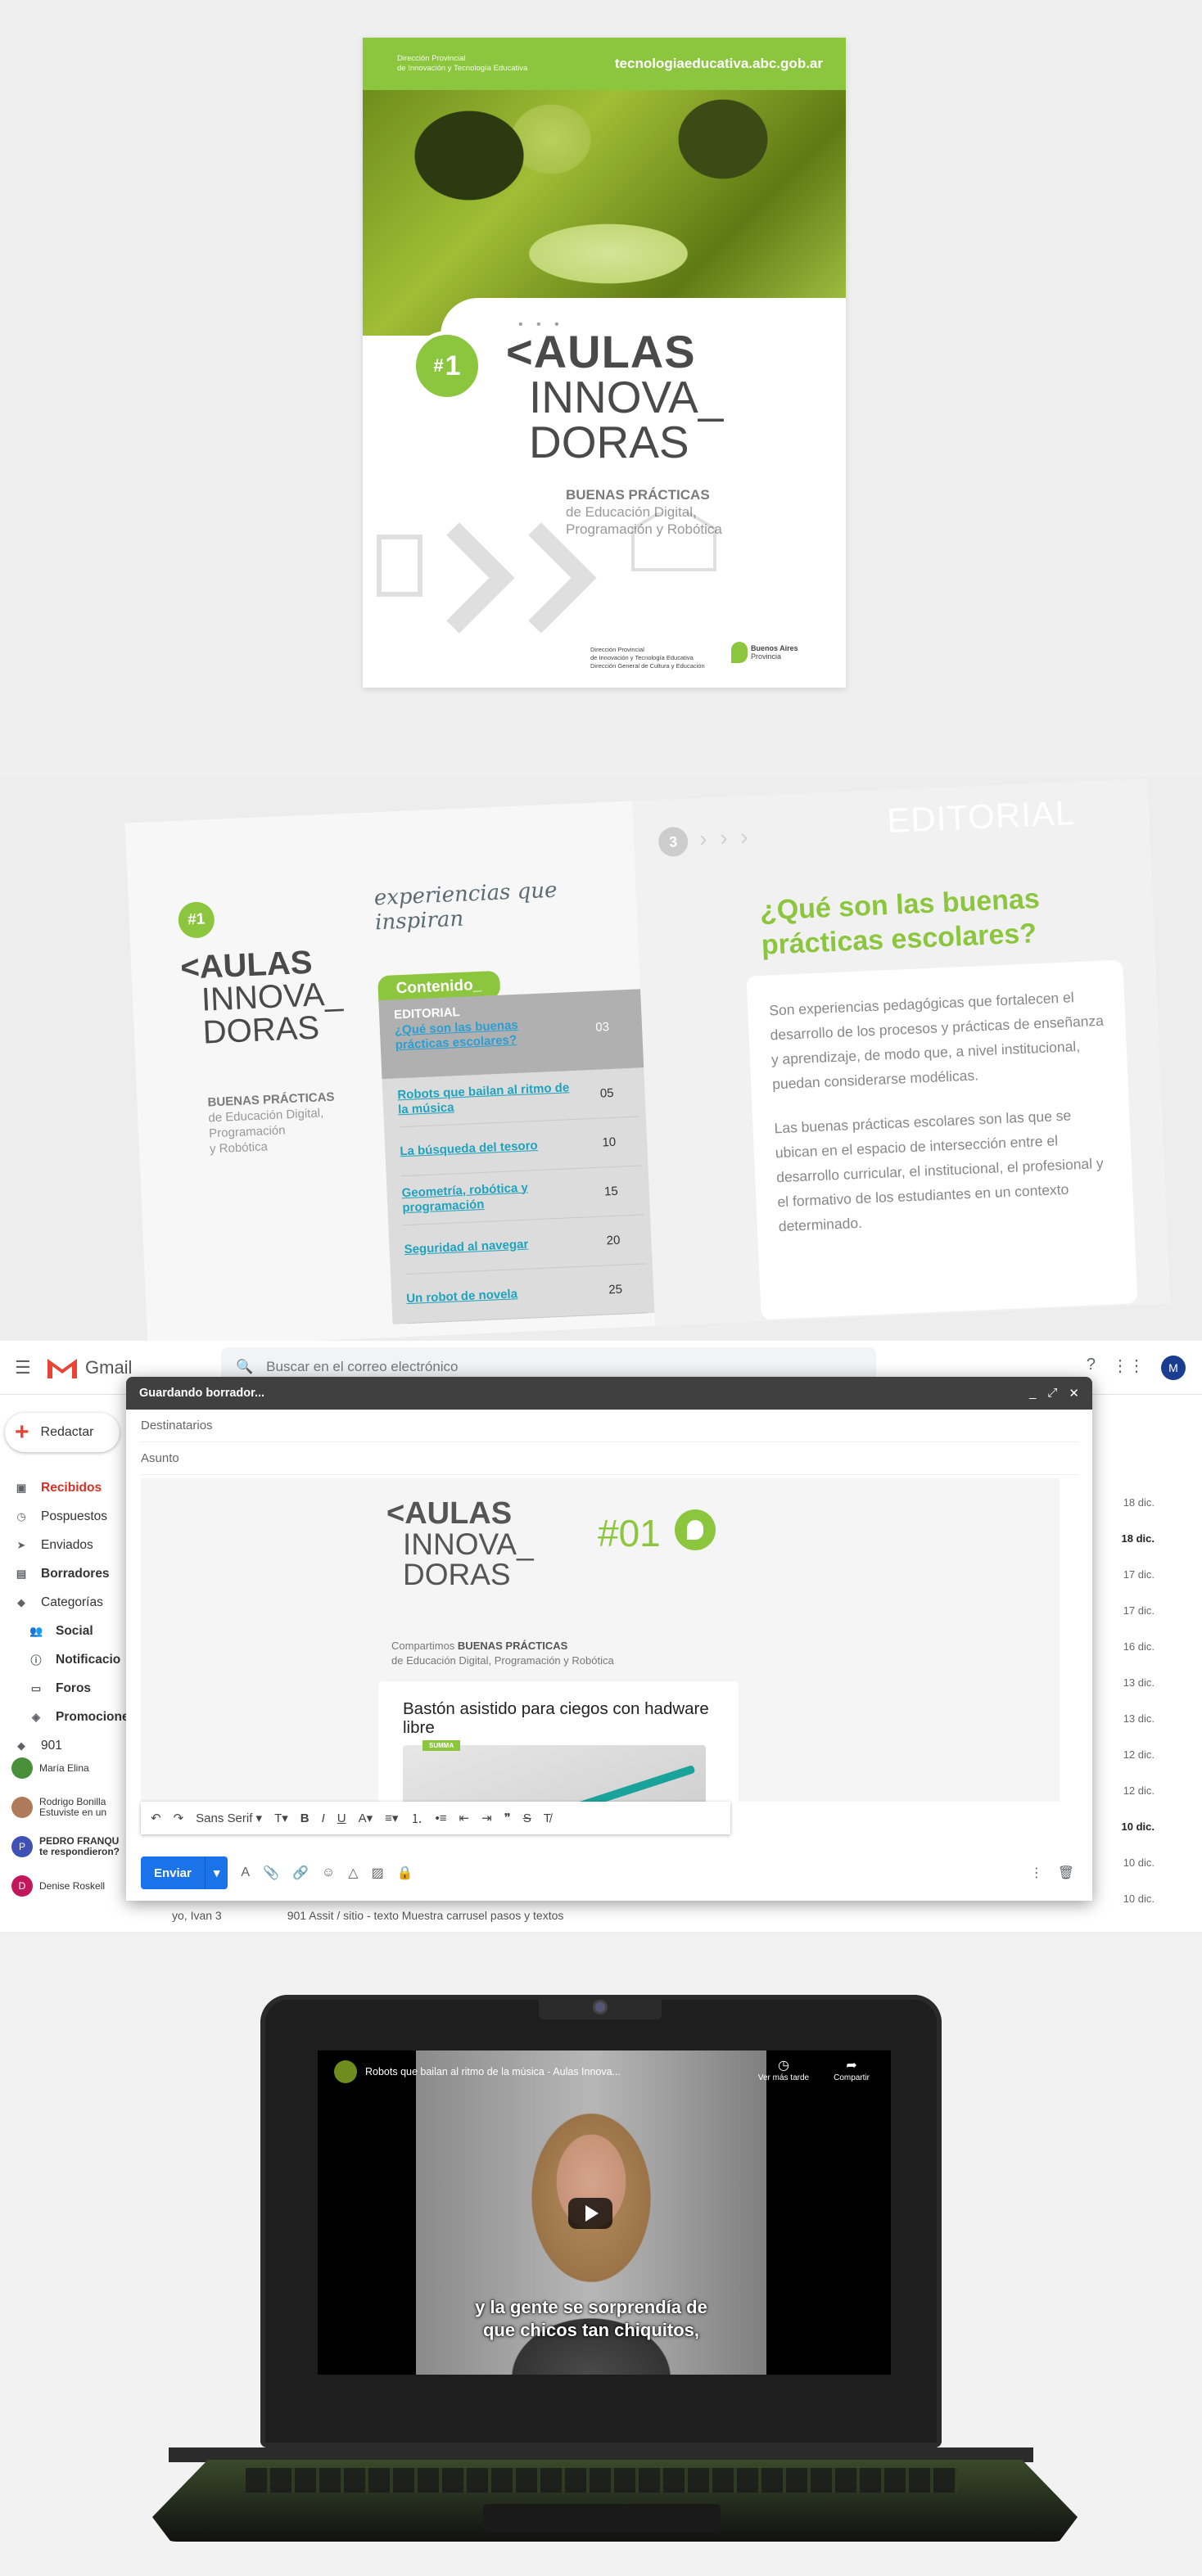  Describe the element at coordinates (66, 1516) in the screenshot. I see `sidebar-item-snoozed: ◷ Pospuestos` at that location.